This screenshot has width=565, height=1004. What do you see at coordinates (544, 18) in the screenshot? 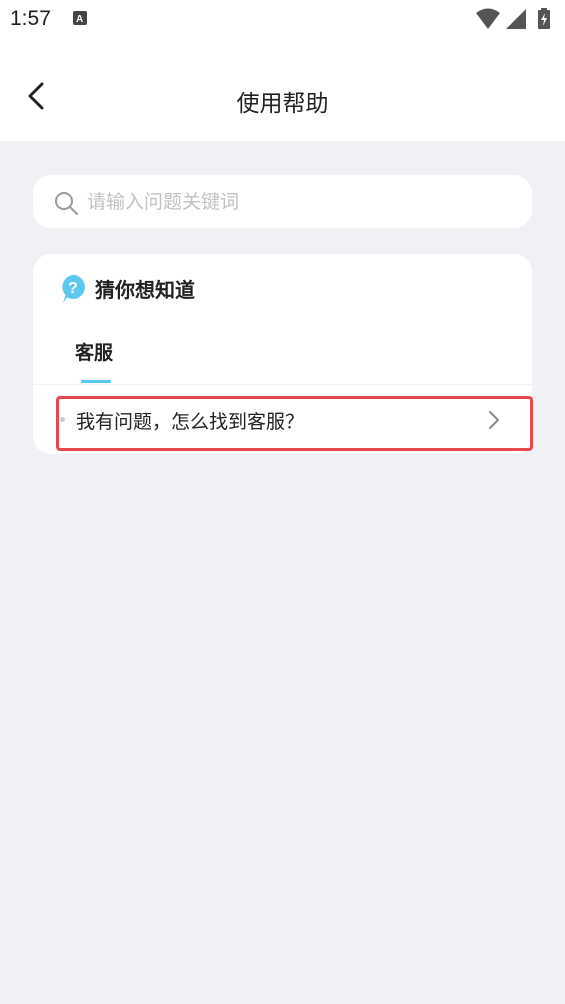
I see `battery-charging-icon` at bounding box center [544, 18].